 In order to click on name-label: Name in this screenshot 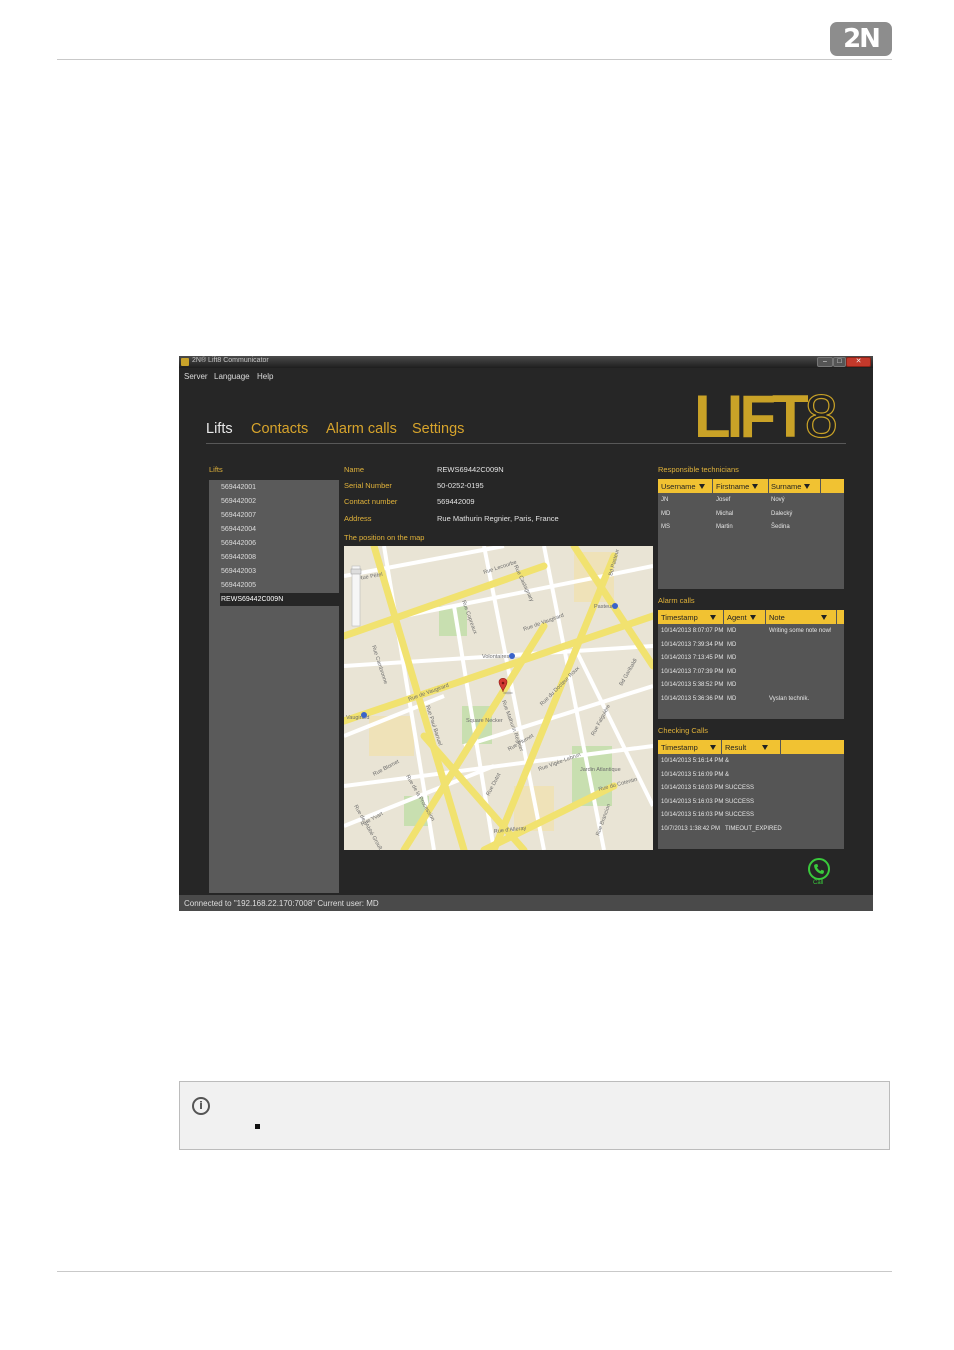, I will do `click(354, 469)`.